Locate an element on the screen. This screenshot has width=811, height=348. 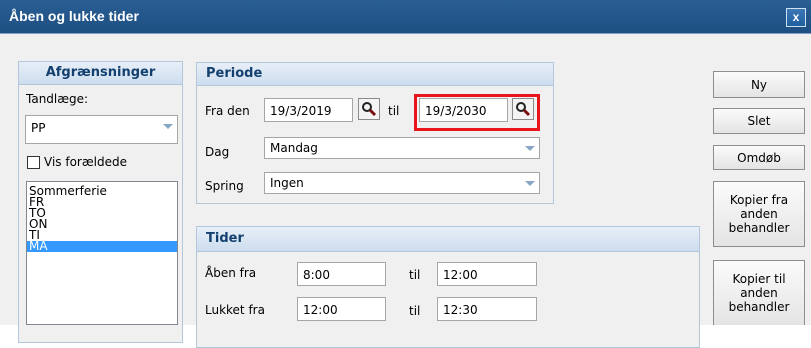
kopier-fra-button: Kopier fra anden behandler is located at coordinates (759, 214).